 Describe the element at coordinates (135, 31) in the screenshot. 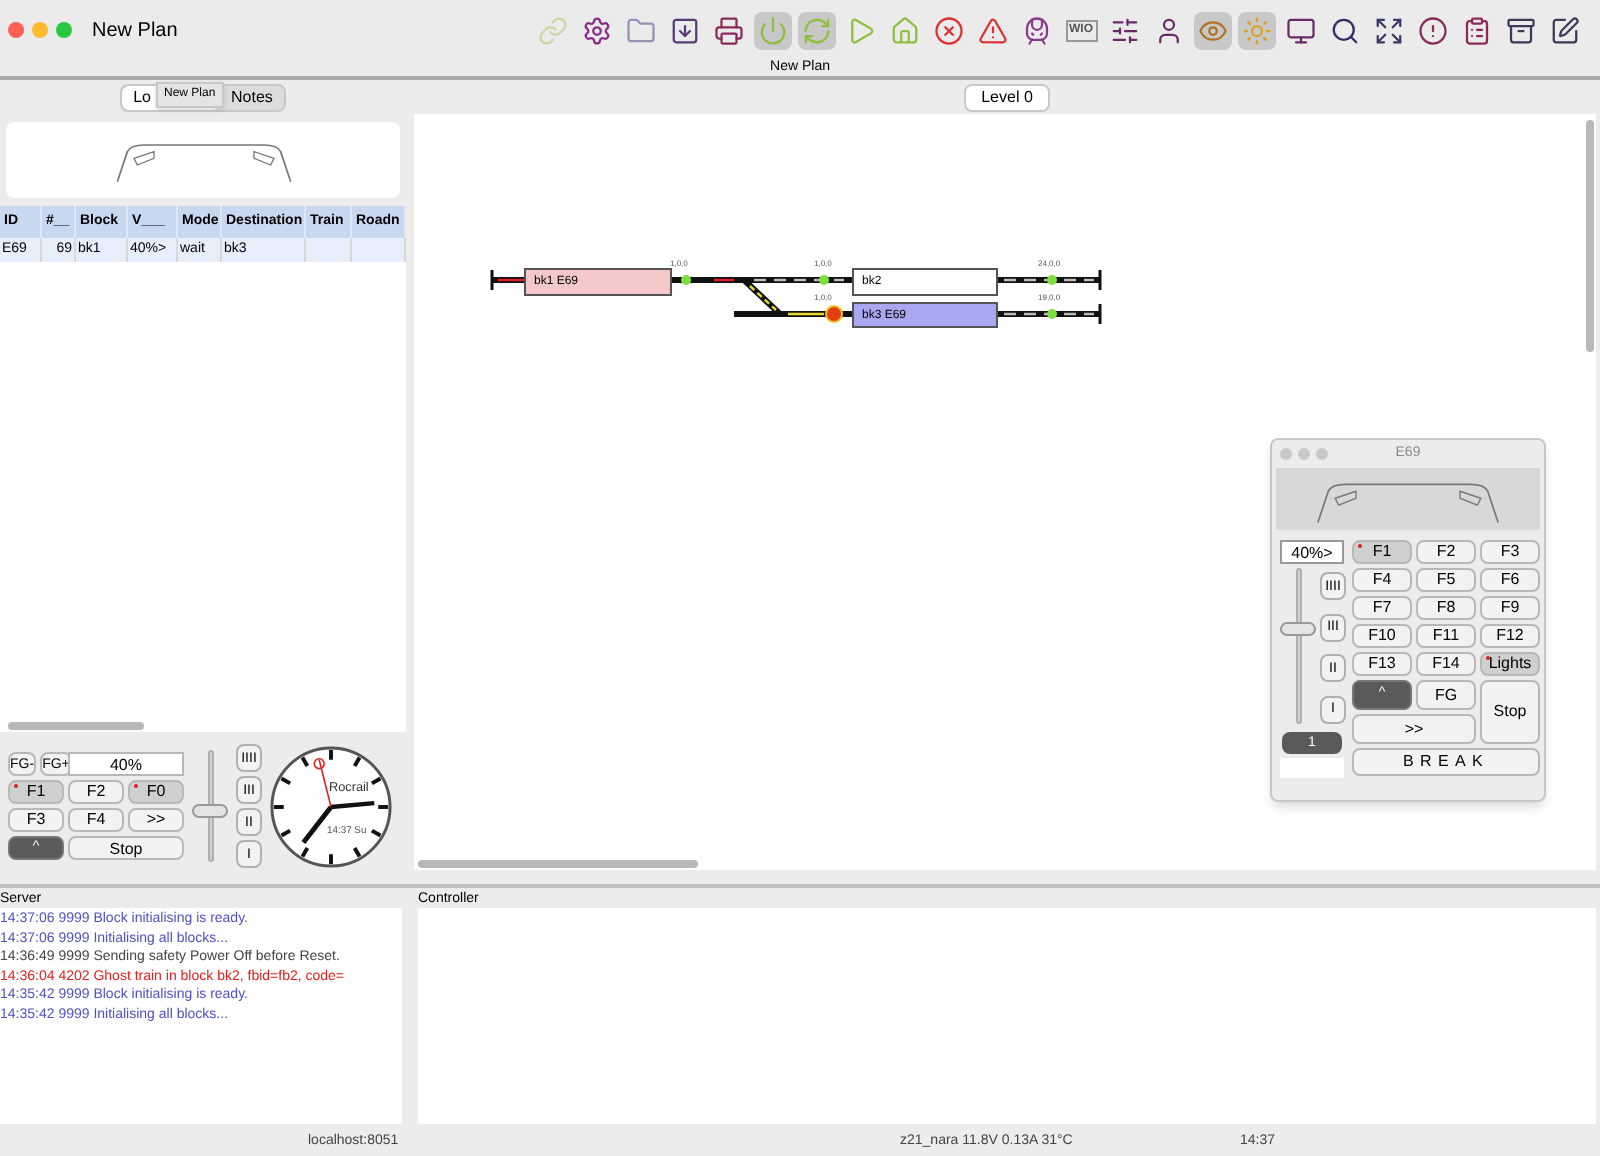

I see `window-title: New Plan` at that location.